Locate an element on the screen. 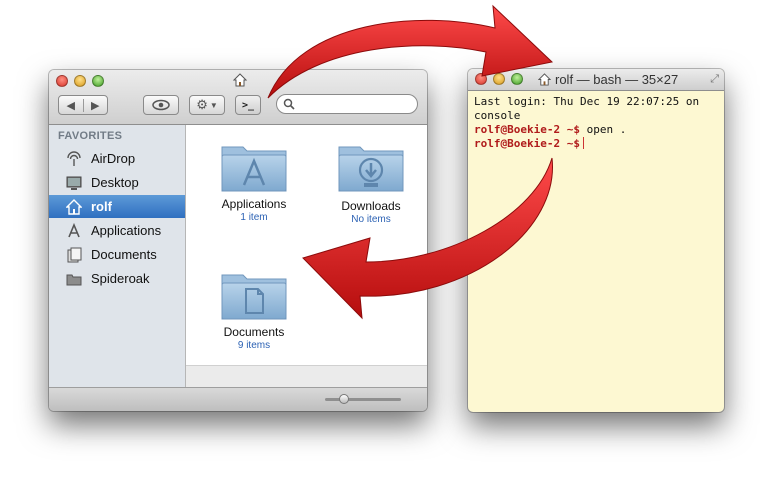 This screenshot has width=773, height=483. folder-count: No items is located at coordinates (371, 219).